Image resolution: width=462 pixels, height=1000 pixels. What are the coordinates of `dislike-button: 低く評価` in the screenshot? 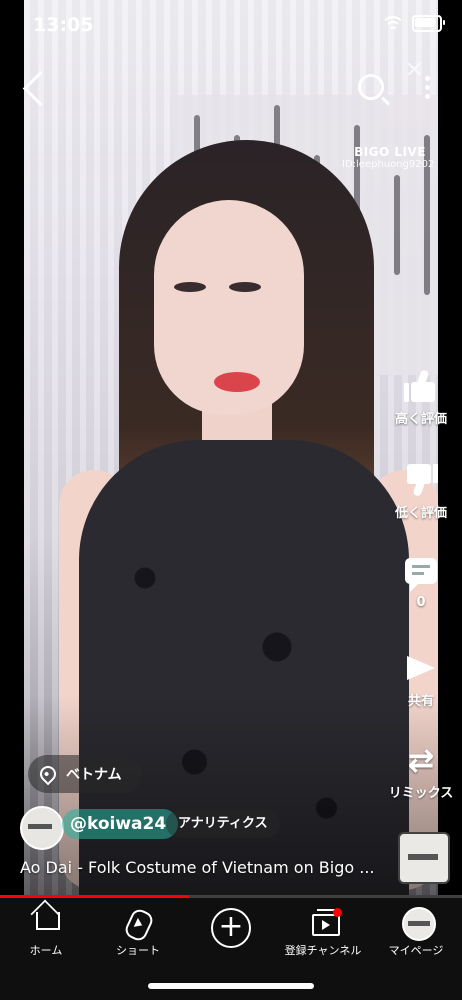 It's located at (421, 491).